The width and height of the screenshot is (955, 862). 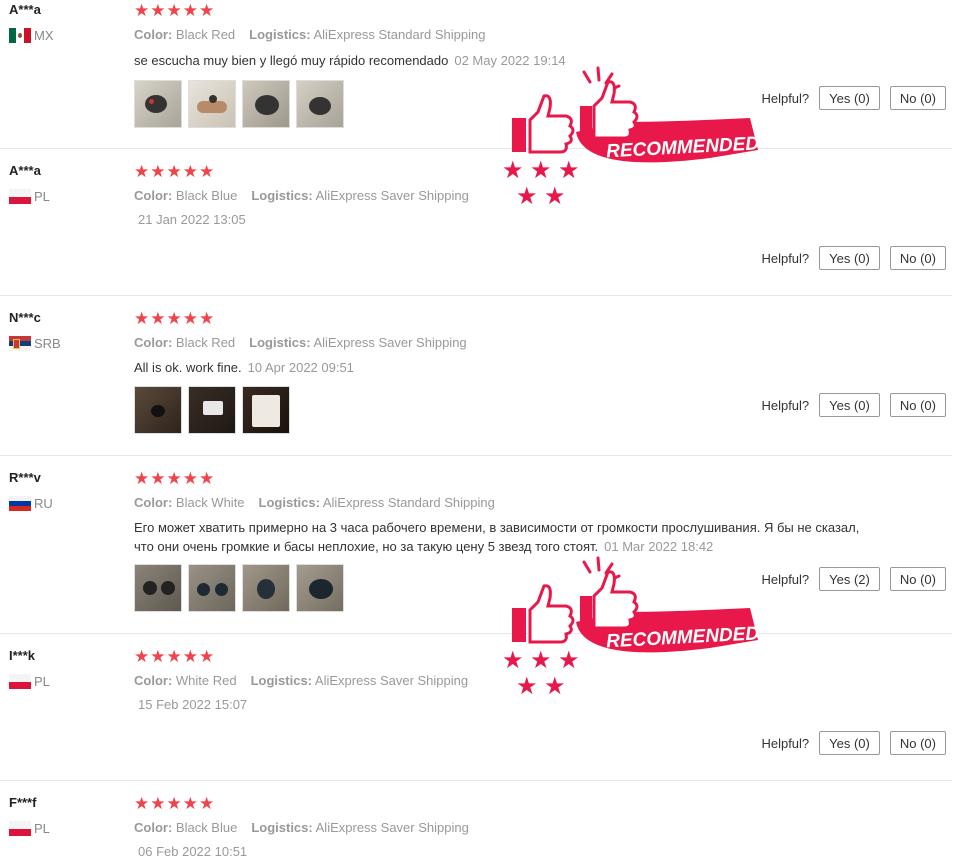 What do you see at coordinates (43, 503) in the screenshot?
I see `country-code: RU` at bounding box center [43, 503].